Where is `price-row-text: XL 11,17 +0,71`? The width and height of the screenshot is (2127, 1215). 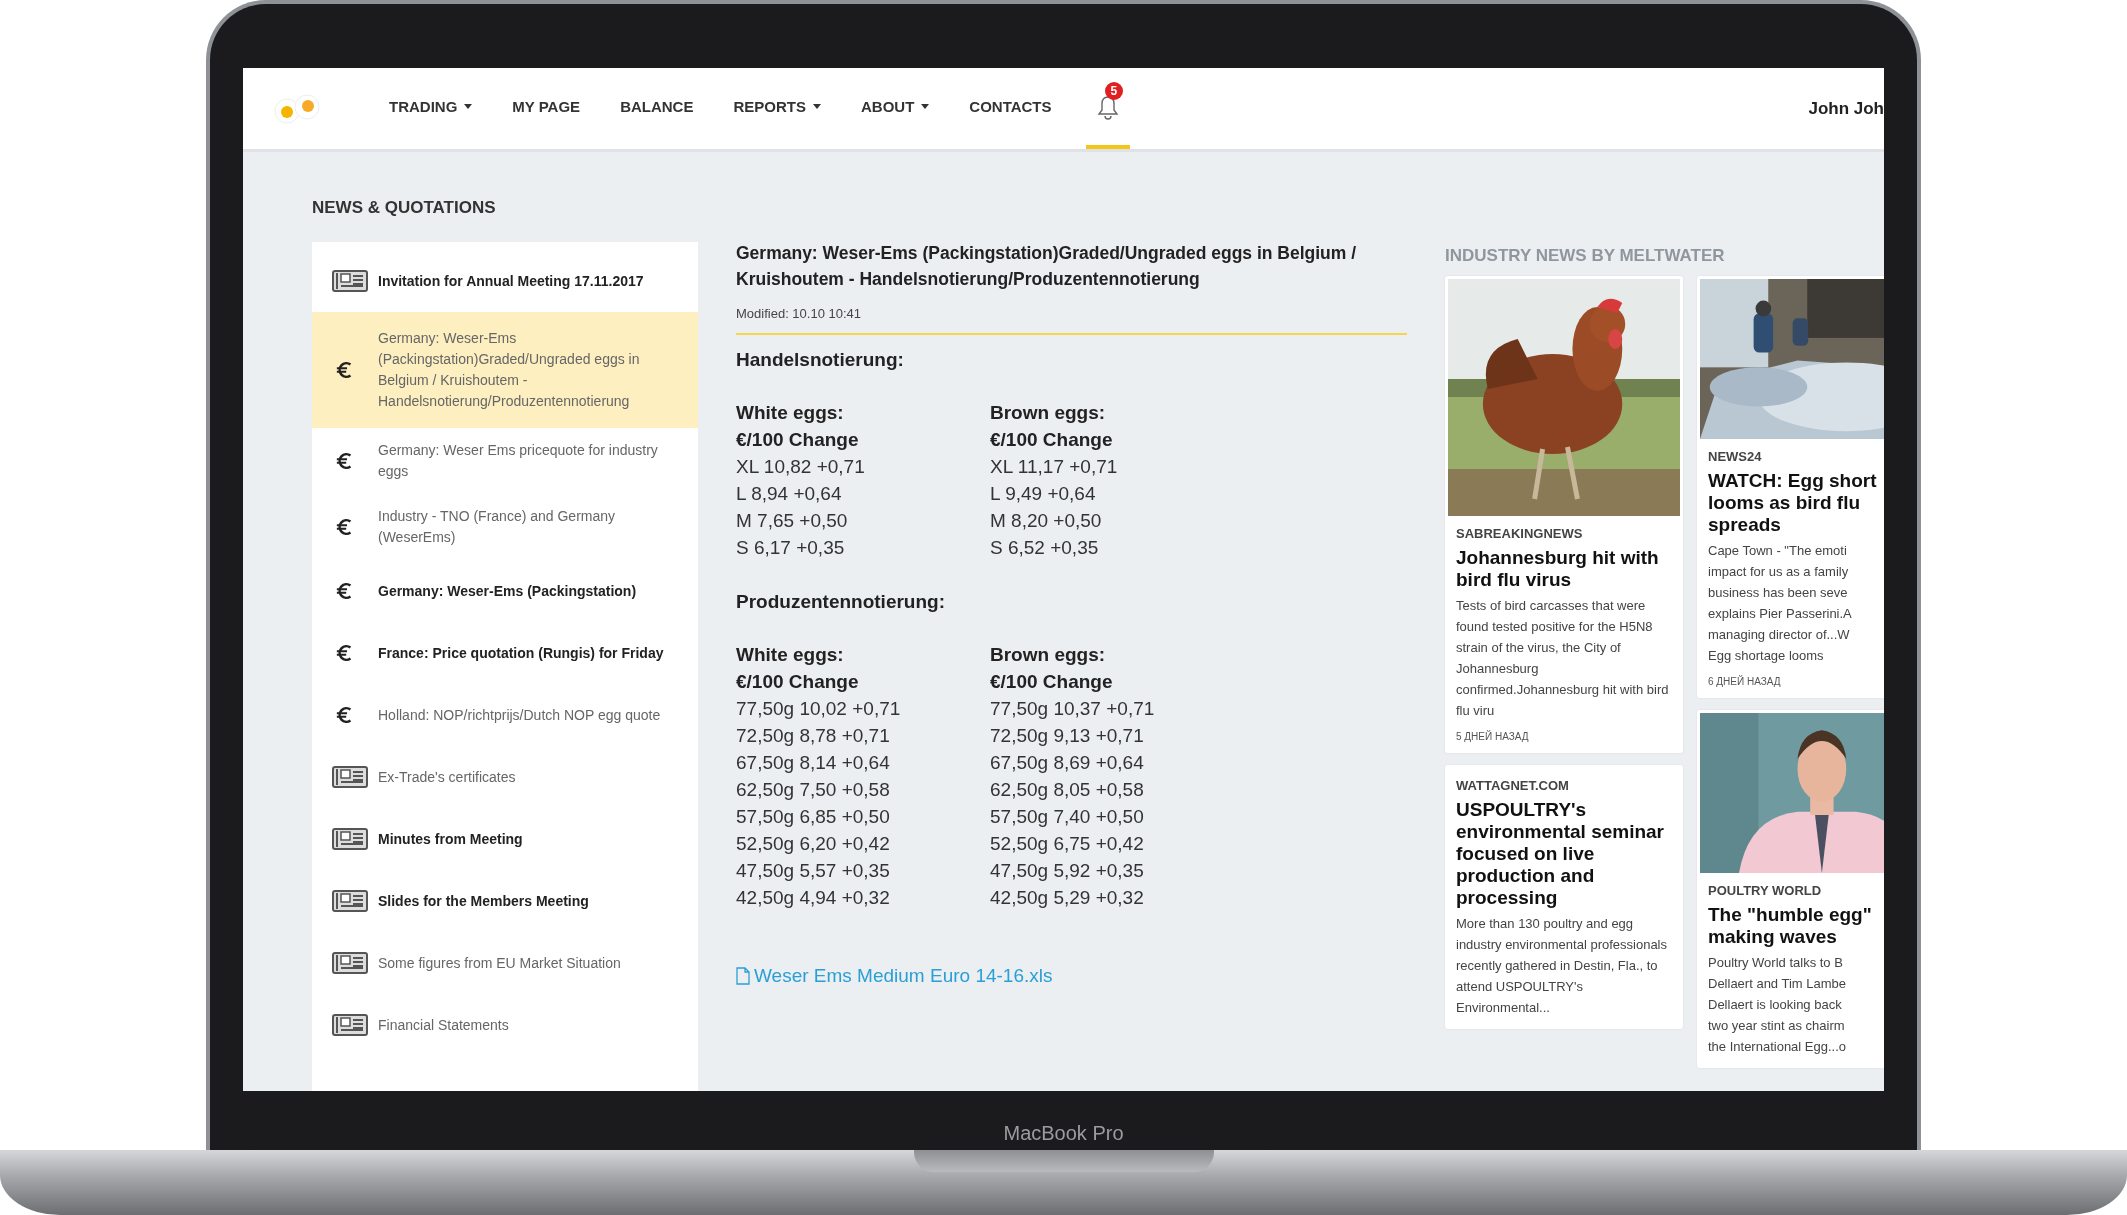
price-row-text: XL 11,17 +0,71 is located at coordinates (1054, 467).